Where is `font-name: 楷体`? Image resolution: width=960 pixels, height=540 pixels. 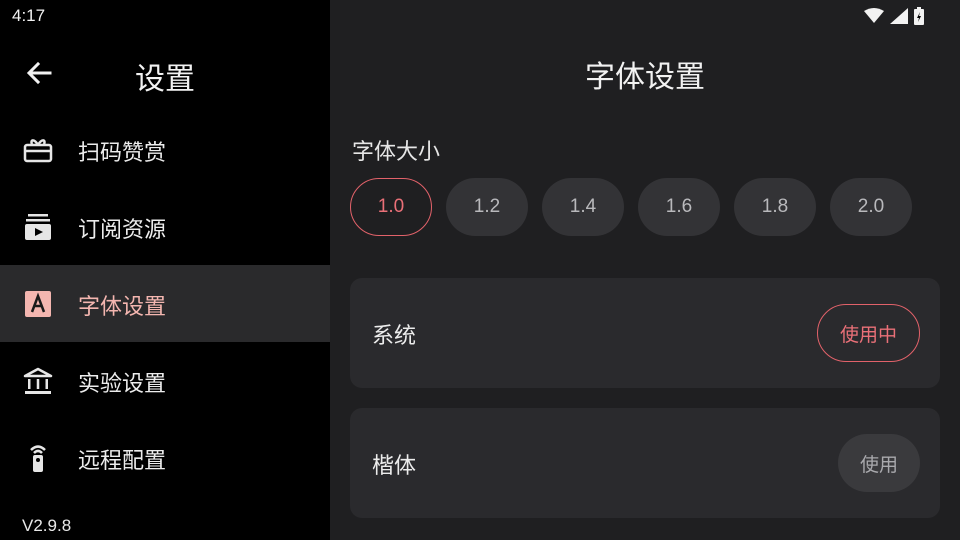
font-name: 楷体 is located at coordinates (394, 466).